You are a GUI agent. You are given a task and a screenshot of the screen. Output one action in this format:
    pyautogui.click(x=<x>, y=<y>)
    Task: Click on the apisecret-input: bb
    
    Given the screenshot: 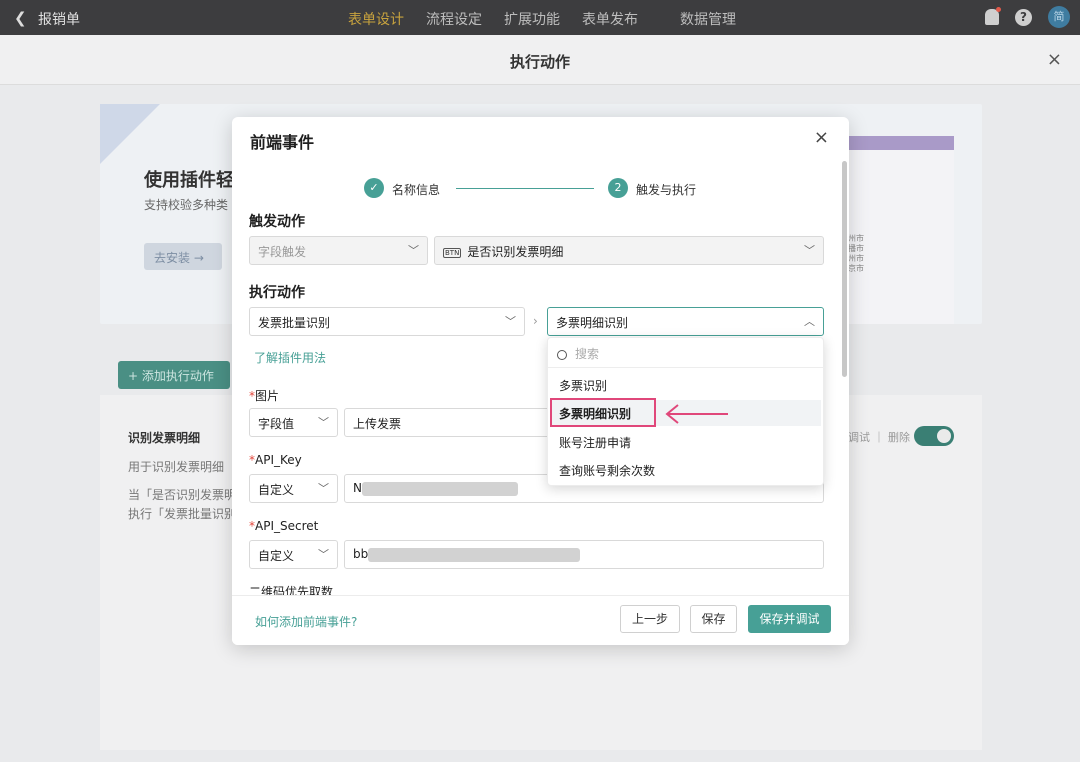 What is the action you would take?
    pyautogui.click(x=584, y=554)
    